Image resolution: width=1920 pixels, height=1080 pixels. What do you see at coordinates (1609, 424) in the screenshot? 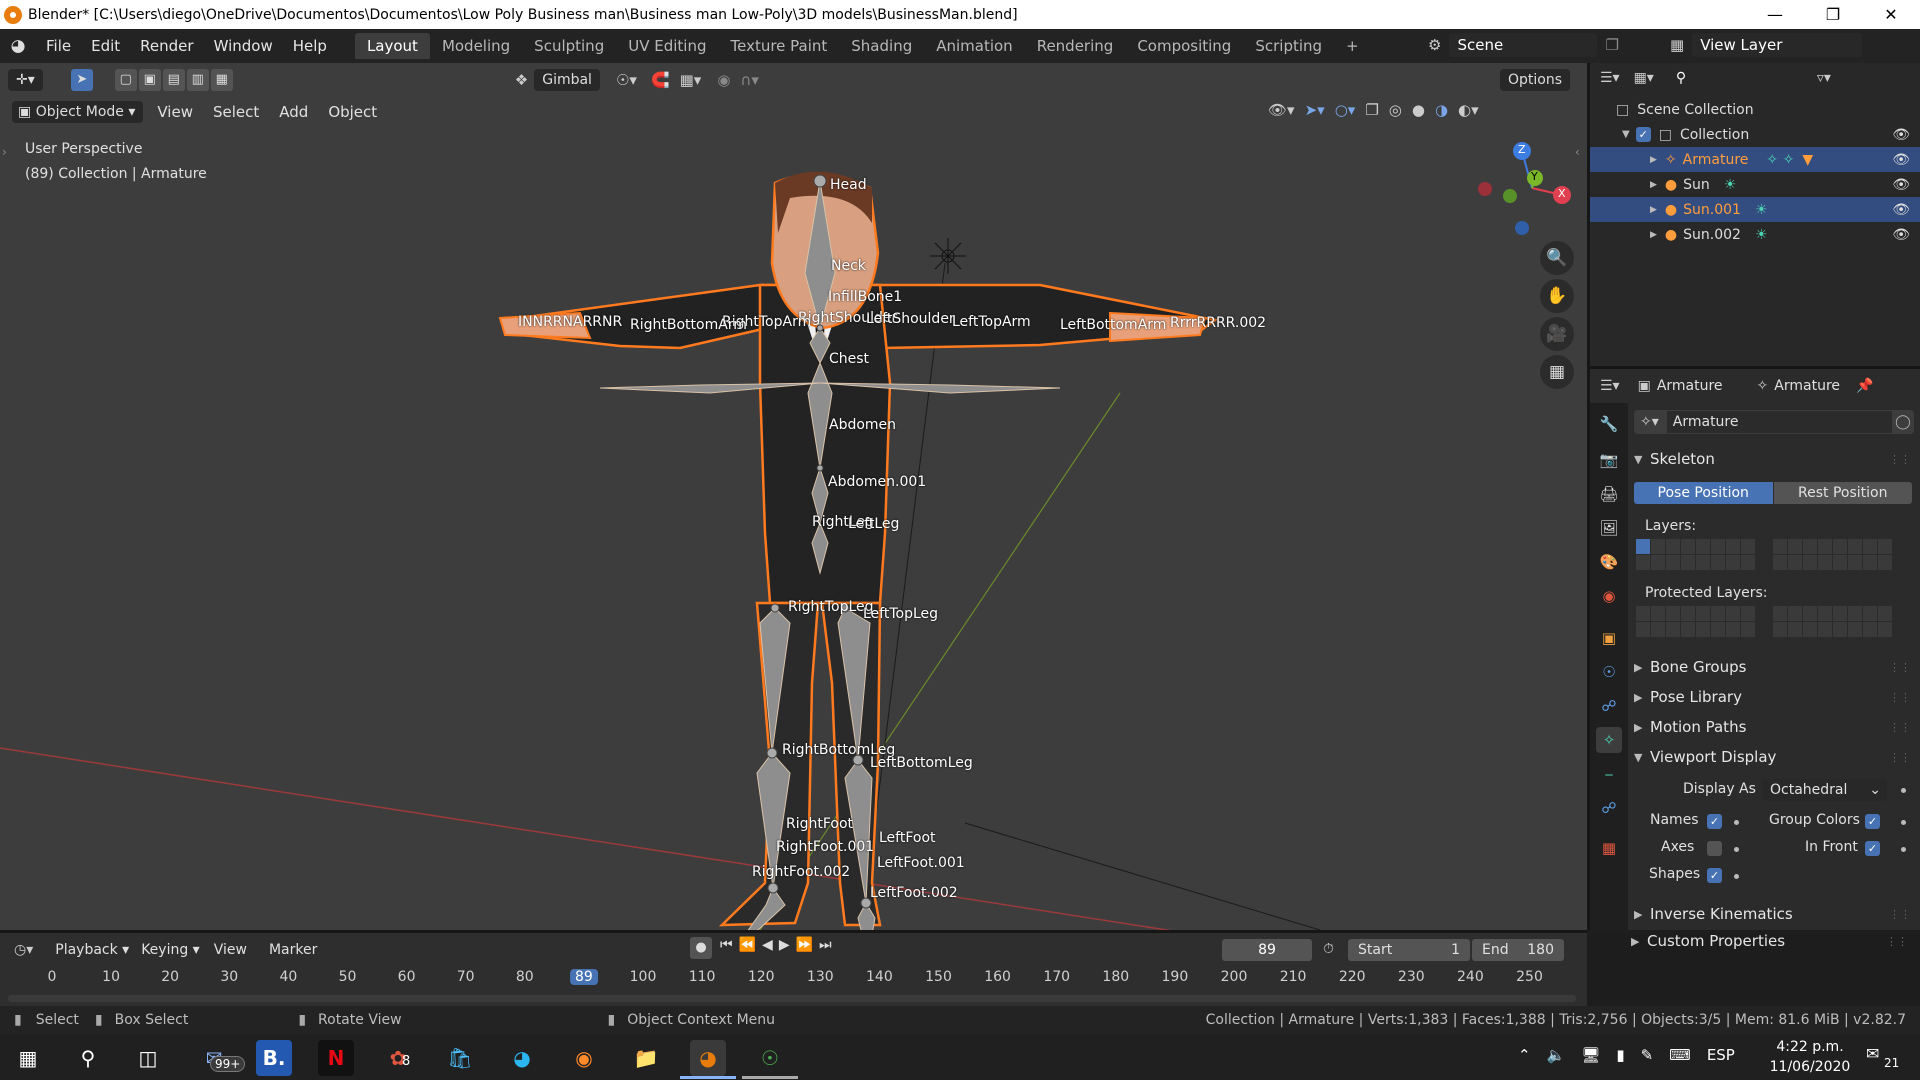
I see `tool-tab-icon: 🔧` at bounding box center [1609, 424].